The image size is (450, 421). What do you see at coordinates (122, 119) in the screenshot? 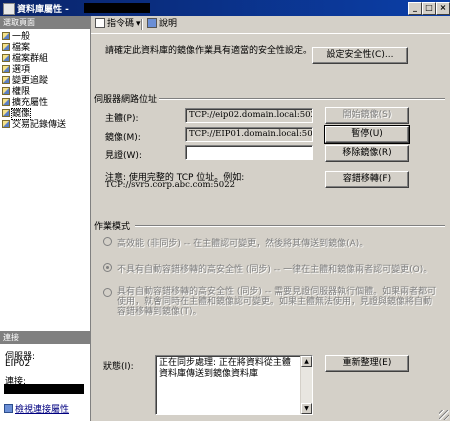
I see `principal-label: 主體(P):` at bounding box center [122, 119].